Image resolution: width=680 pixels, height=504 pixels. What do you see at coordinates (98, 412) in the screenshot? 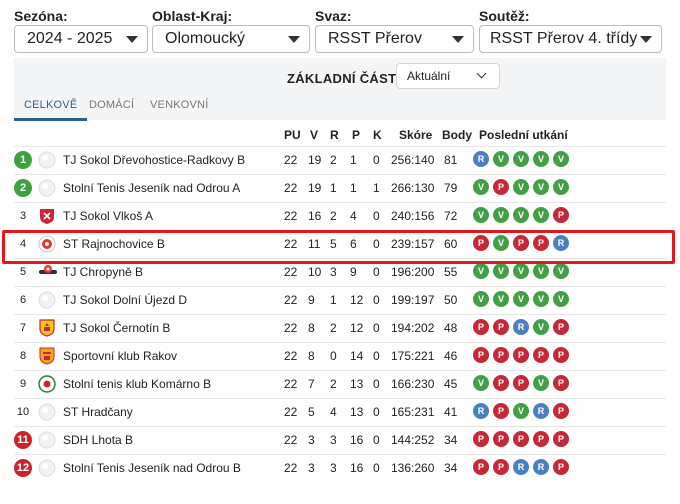
I see `team-name-link: ST Hradčany` at bounding box center [98, 412].